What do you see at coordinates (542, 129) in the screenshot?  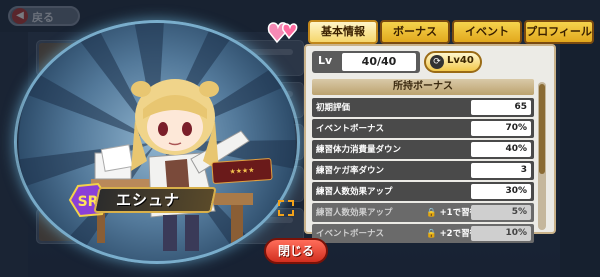 I see `scrollbar-thumb` at bounding box center [542, 129].